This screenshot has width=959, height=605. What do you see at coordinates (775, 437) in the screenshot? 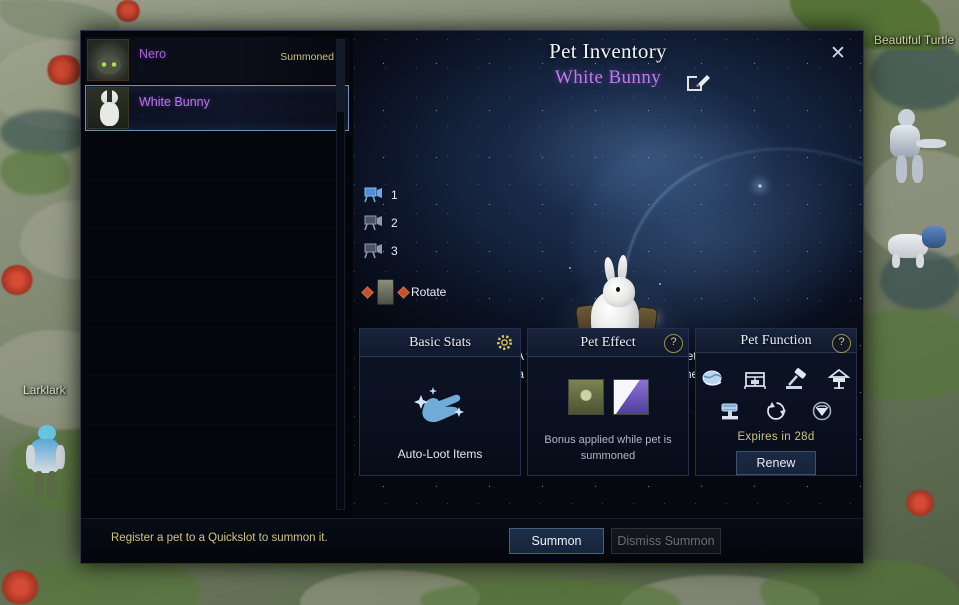
I see `expiry-status: Expires in 28d` at bounding box center [775, 437].